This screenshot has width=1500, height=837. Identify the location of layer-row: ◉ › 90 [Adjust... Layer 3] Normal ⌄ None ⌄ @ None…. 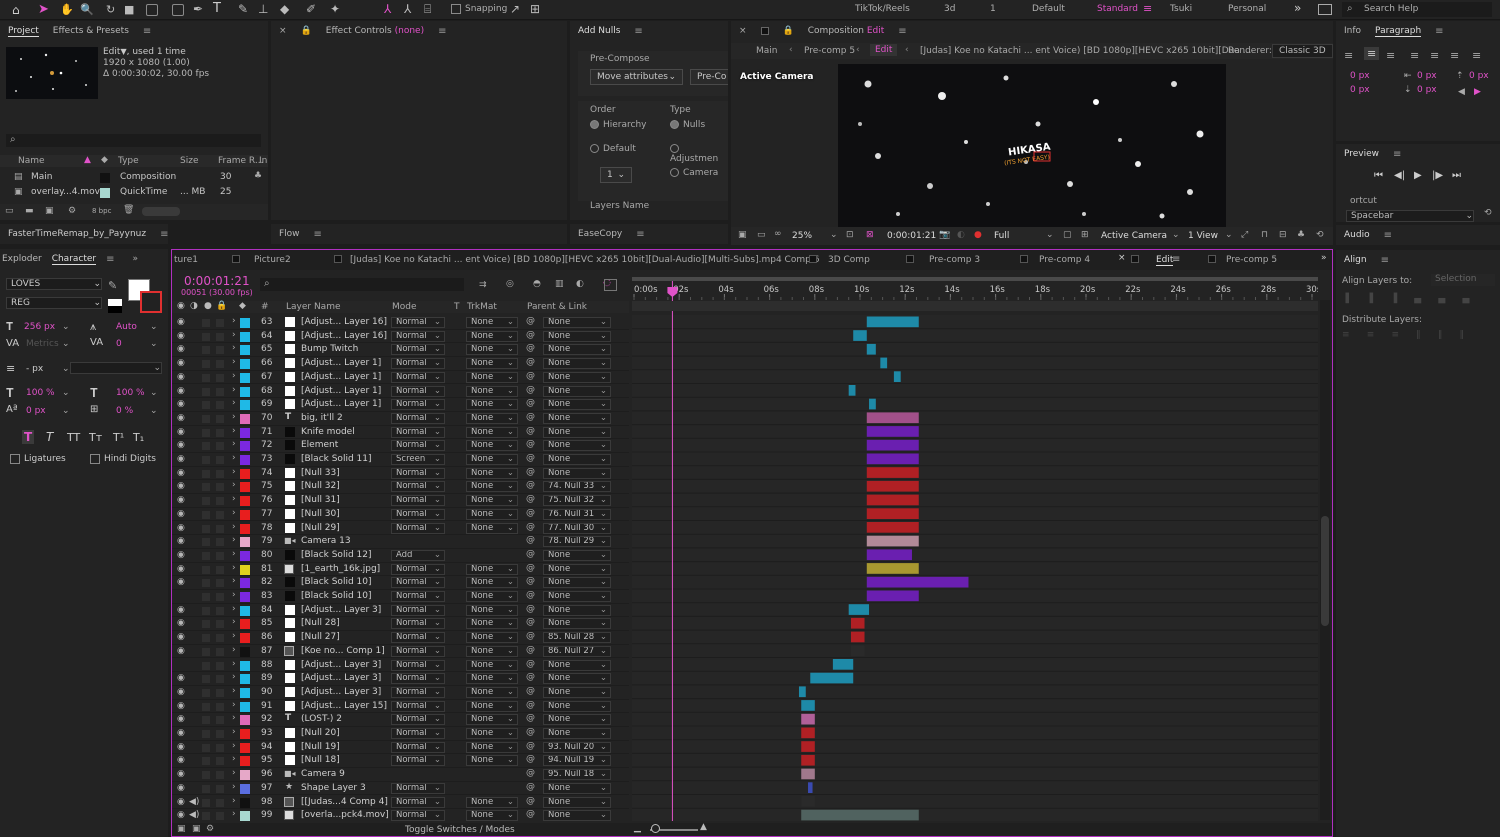
(400, 693).